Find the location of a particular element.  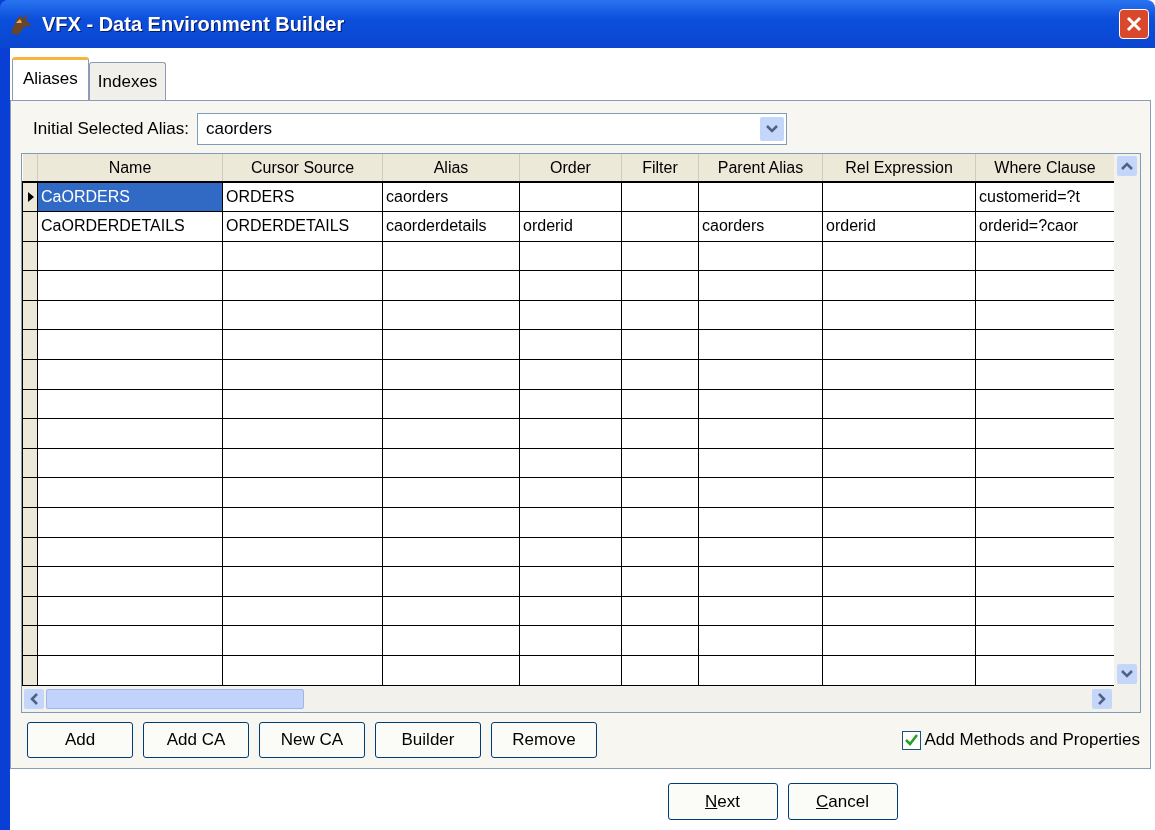

action-button: Remove is located at coordinates (544, 740).